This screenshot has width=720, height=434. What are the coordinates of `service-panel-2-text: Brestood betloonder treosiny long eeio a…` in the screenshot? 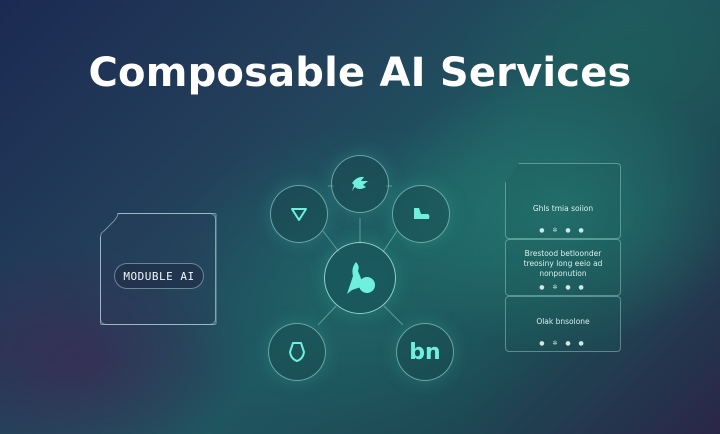 It's located at (563, 263).